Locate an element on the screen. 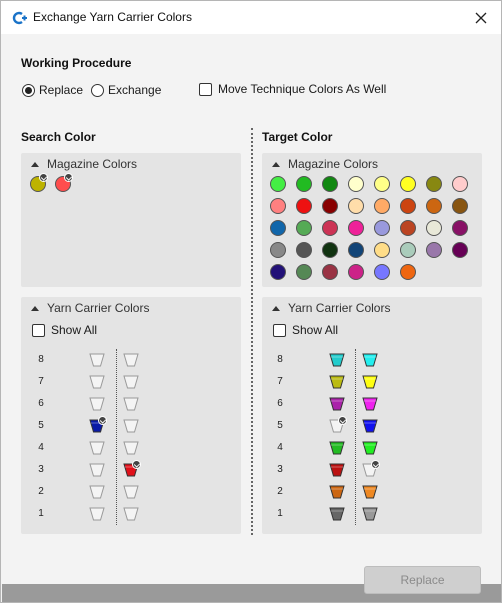 The height and width of the screenshot is (603, 502). radio-replace-indicator is located at coordinates (28, 90).